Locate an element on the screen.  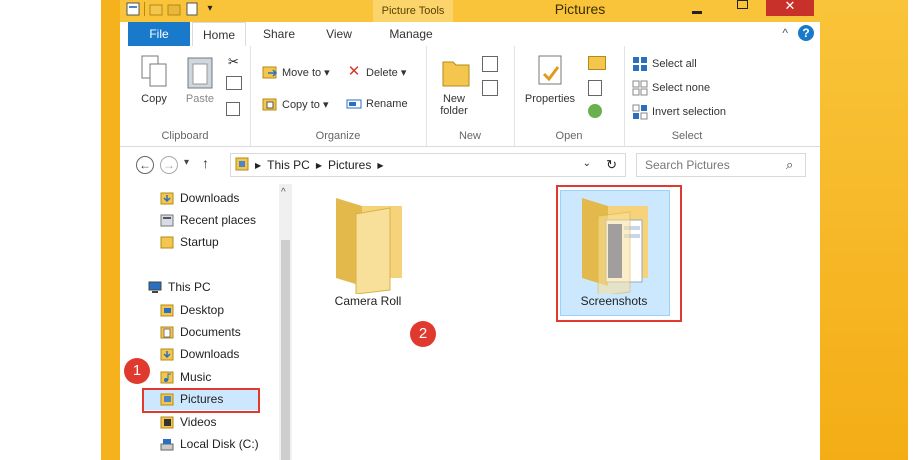
picture-tools-tab: Picture Tools is located at coordinates (413, 11).